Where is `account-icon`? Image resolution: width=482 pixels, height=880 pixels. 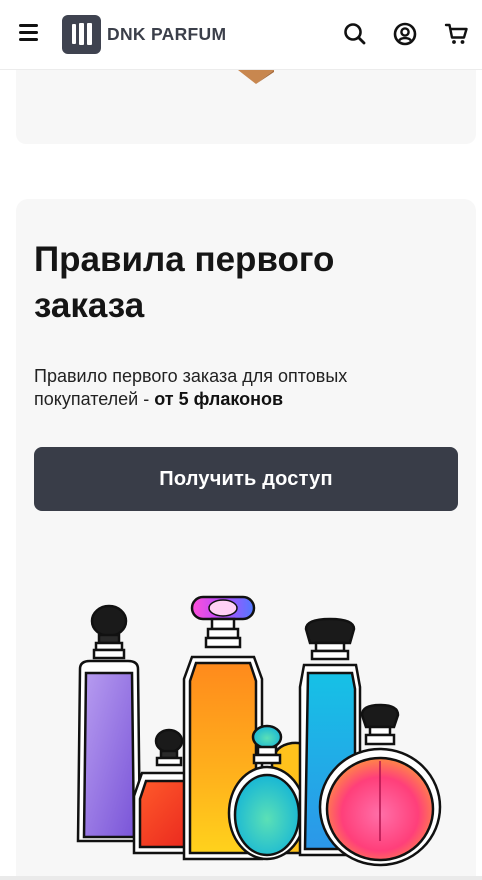 account-icon is located at coordinates (405, 34).